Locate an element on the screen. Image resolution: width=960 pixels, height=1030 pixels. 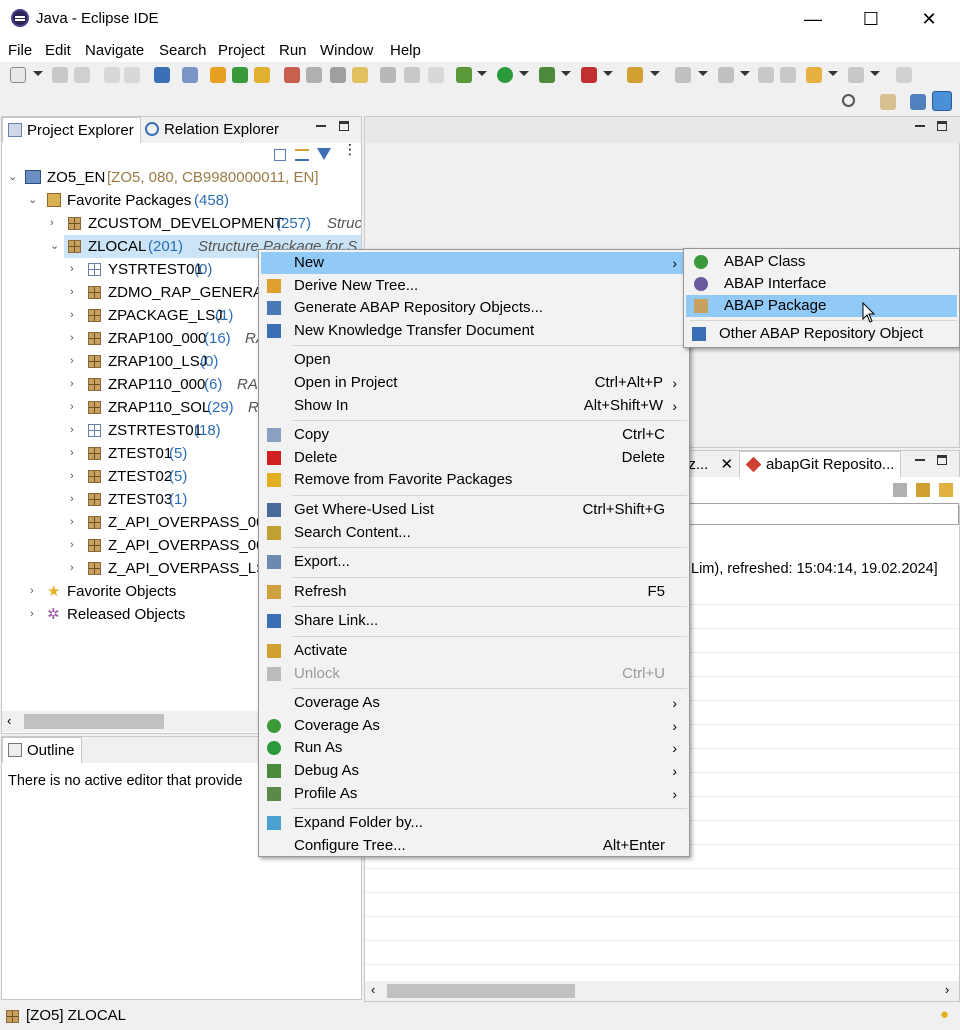
context-menu-item-configure-tree: Configure Tree... Alt+Enter is located at coordinates (474, 846).